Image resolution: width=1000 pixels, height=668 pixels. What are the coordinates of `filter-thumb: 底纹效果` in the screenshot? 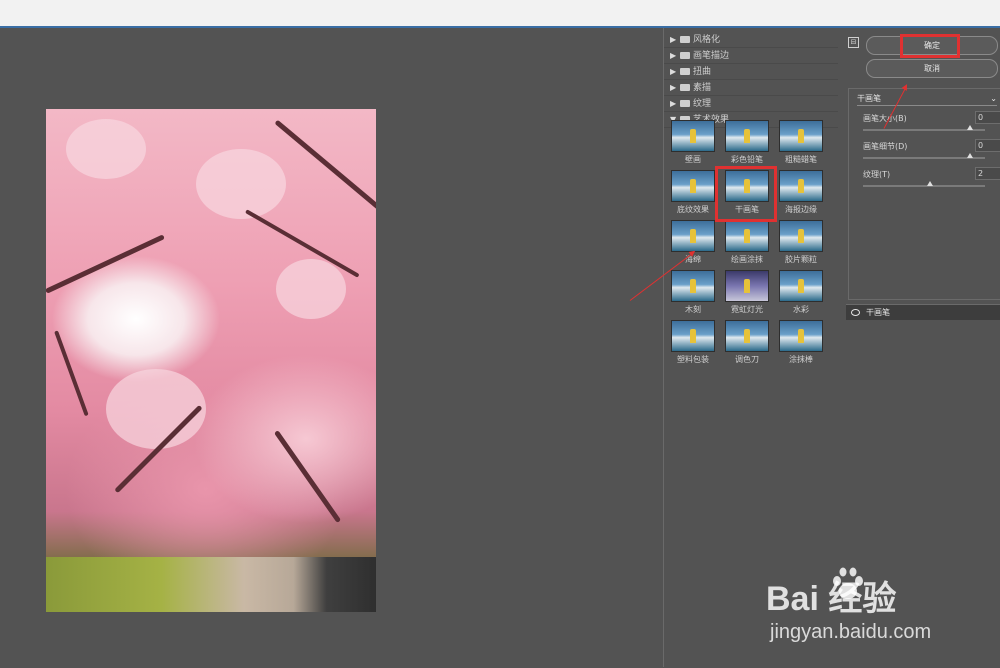 It's located at (693, 192).